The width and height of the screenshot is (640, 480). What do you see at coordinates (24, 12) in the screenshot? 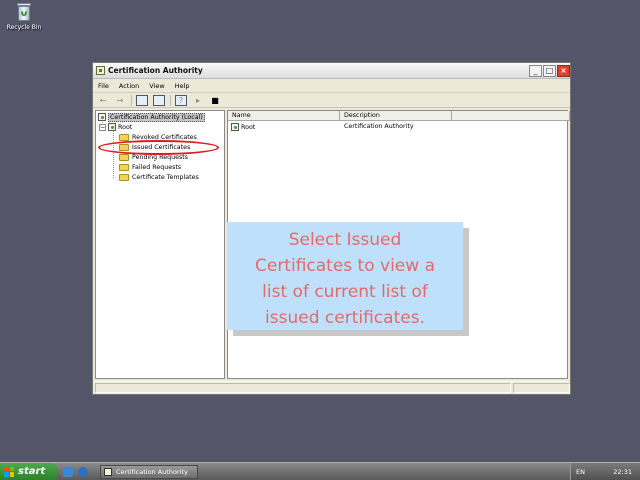
I see `recycle-bin-icon` at bounding box center [24, 12].